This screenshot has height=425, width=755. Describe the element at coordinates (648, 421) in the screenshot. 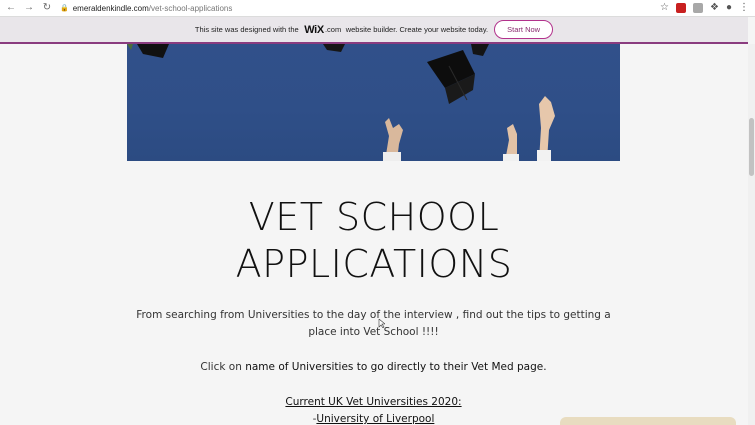

I see `chat-widget` at that location.